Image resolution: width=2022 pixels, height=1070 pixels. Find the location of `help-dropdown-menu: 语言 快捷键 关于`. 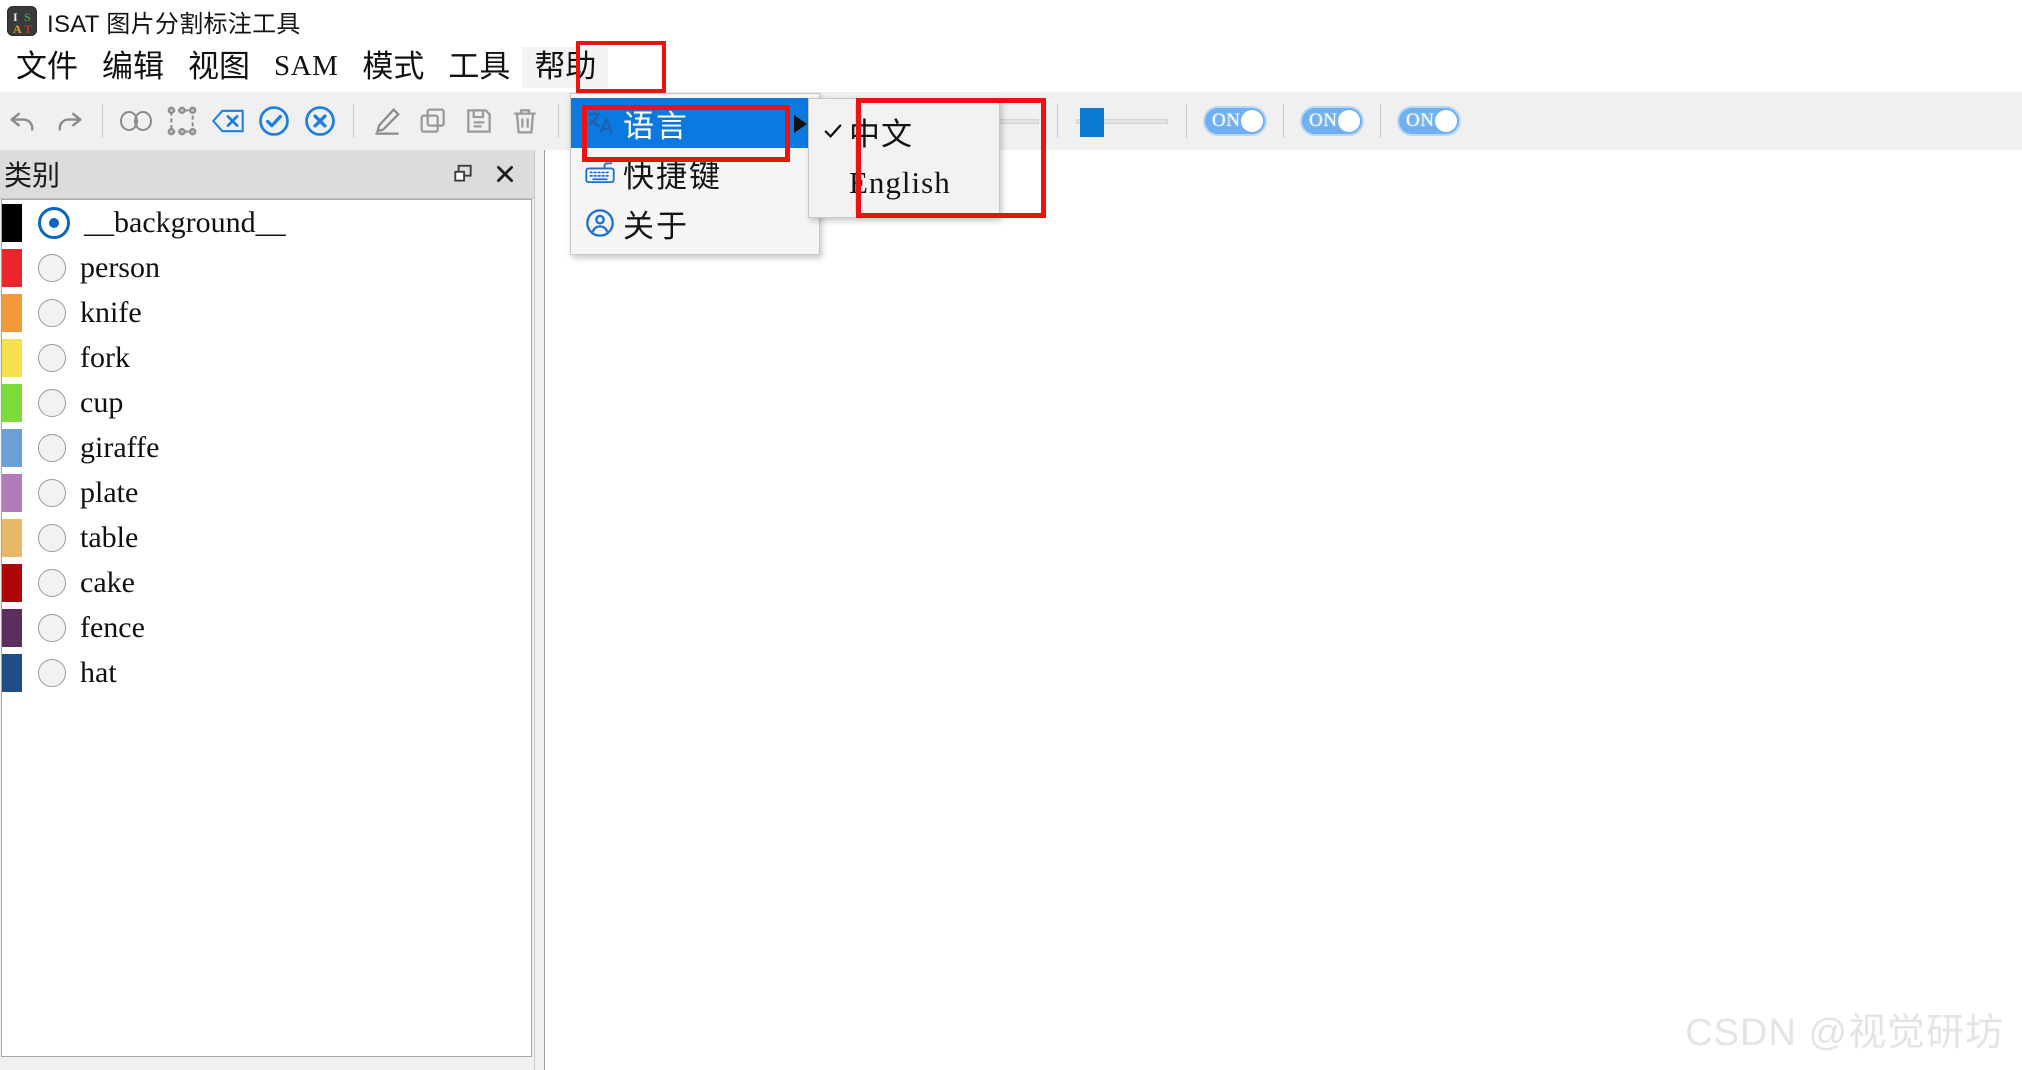

help-dropdown-menu: 语言 快捷键 关于 is located at coordinates (695, 174).